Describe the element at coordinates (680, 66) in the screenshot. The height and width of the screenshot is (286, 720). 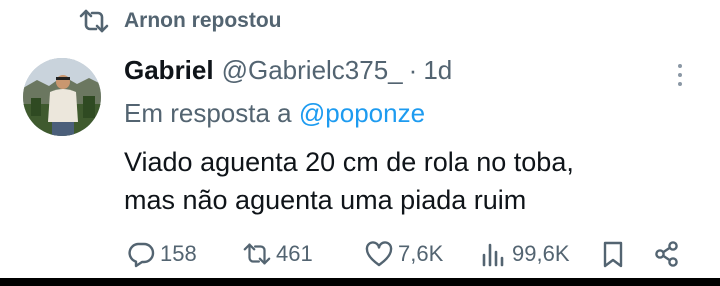
I see `more-icon` at that location.